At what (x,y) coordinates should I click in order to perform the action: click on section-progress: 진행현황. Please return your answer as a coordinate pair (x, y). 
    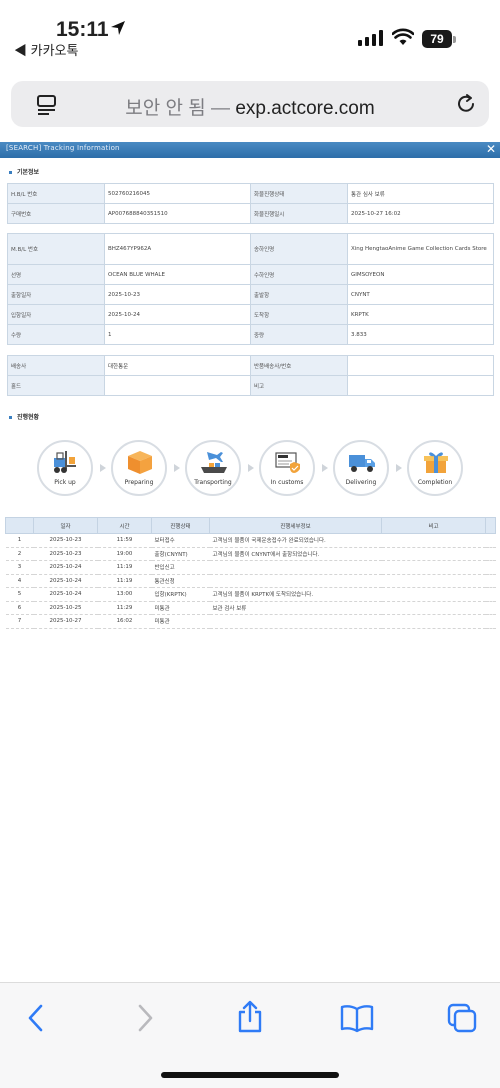
    Looking at the image, I should click on (24, 416).